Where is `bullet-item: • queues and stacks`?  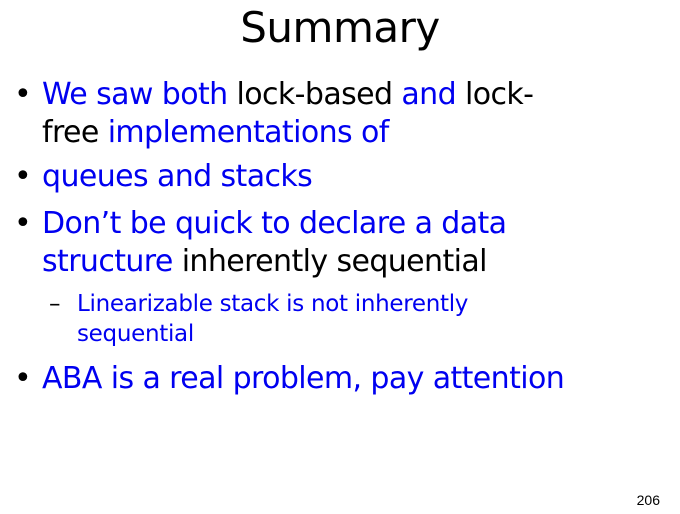
bullet-item: • queues and stacks is located at coordinates (328, 177).